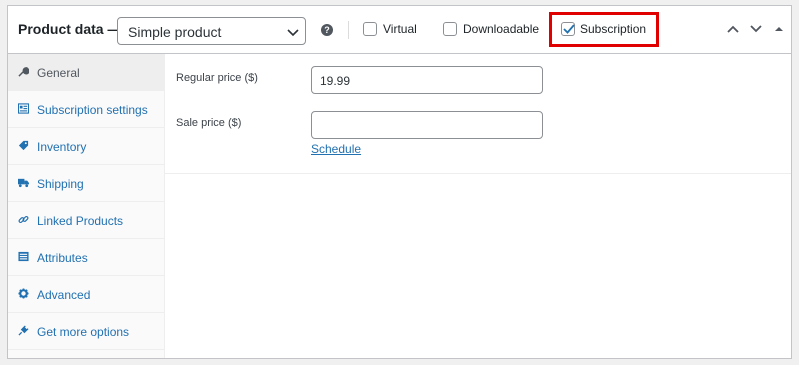 The height and width of the screenshot is (365, 799). Describe the element at coordinates (23, 145) in the screenshot. I see `tag-icon` at that location.